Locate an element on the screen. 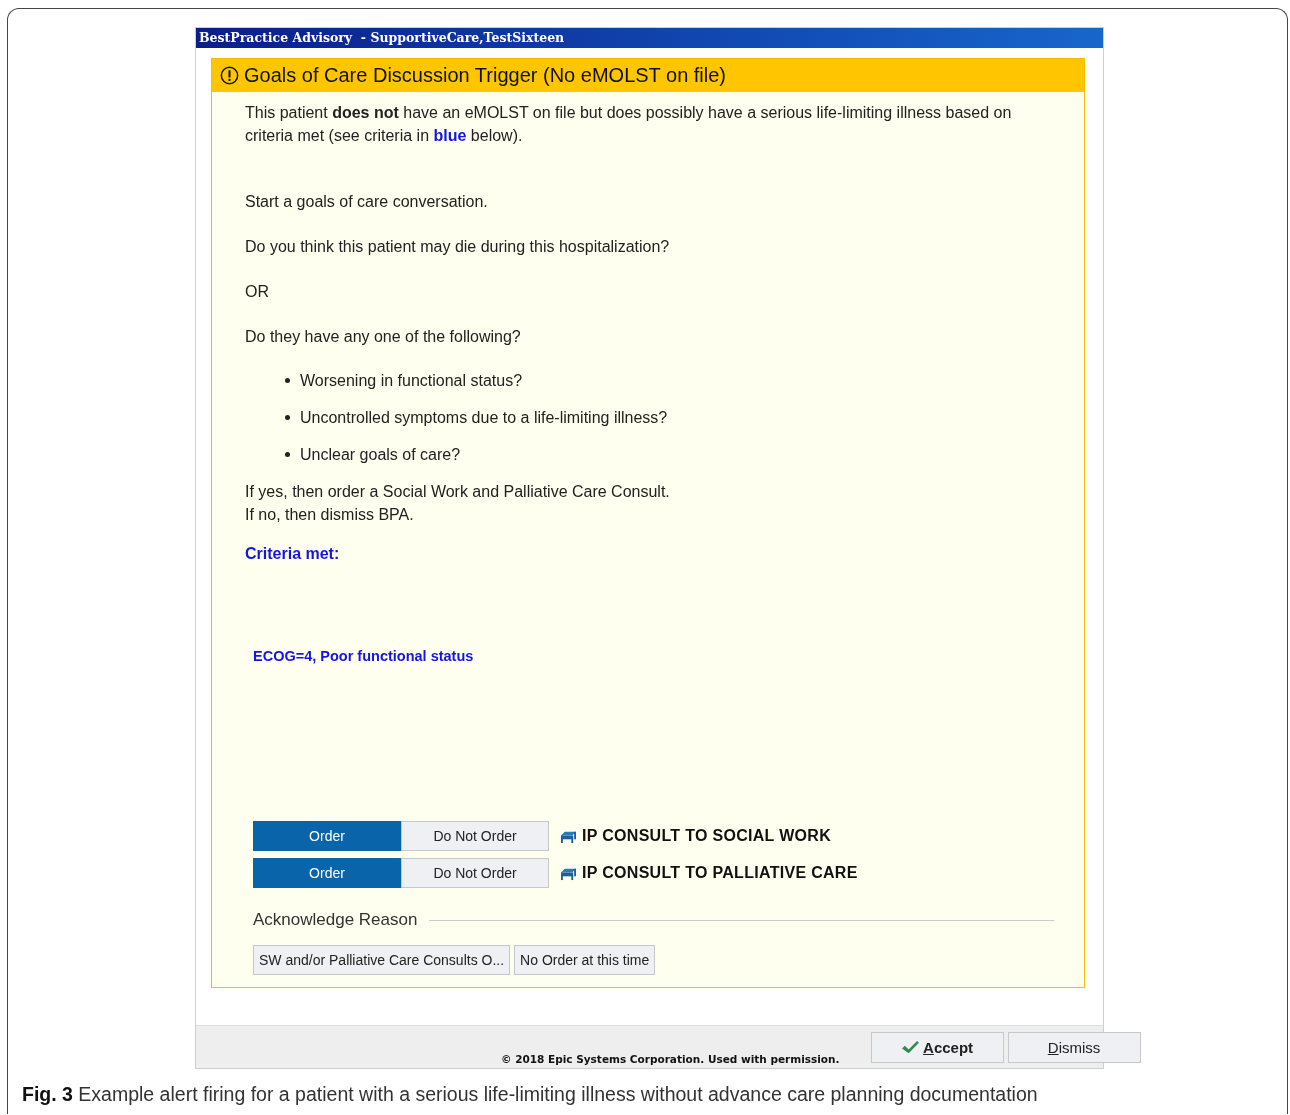  paragraph-text: Do you think this patient may die during this hospitalization? is located at coordinates (458, 247).